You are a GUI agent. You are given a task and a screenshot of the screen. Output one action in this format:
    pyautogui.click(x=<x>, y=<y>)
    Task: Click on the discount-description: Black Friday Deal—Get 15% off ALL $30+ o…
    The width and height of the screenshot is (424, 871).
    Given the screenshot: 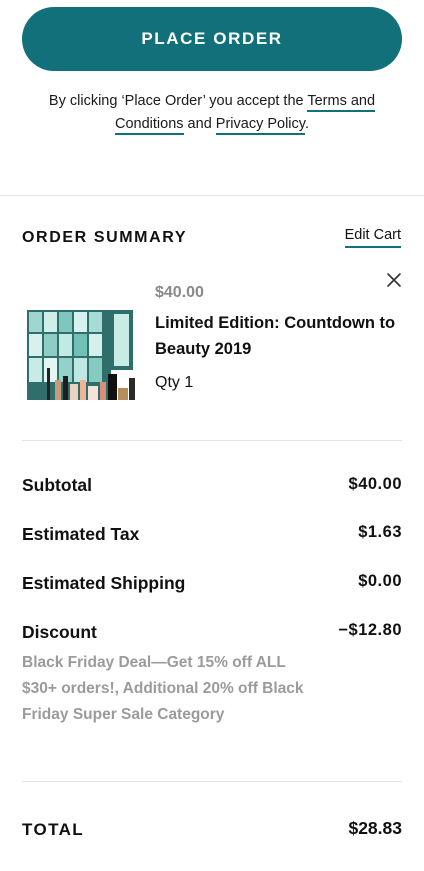 What is the action you would take?
    pyautogui.click(x=163, y=688)
    